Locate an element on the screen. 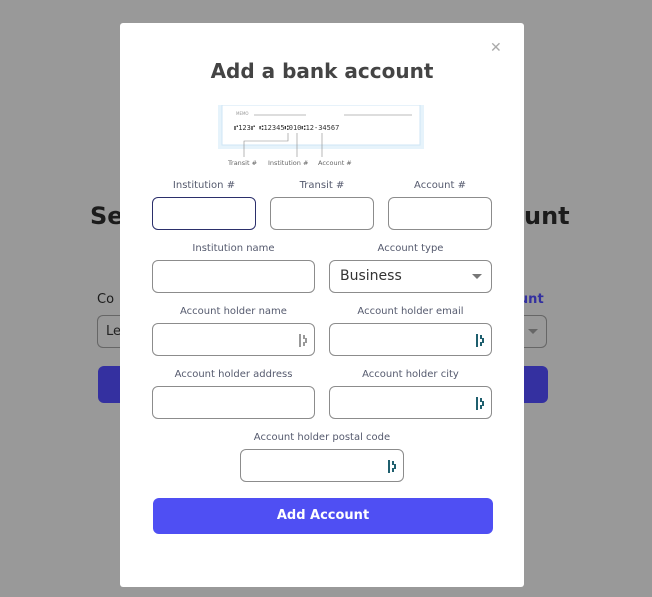 The image size is (652, 597). cheque-transit-label: Transit # is located at coordinates (242, 163).